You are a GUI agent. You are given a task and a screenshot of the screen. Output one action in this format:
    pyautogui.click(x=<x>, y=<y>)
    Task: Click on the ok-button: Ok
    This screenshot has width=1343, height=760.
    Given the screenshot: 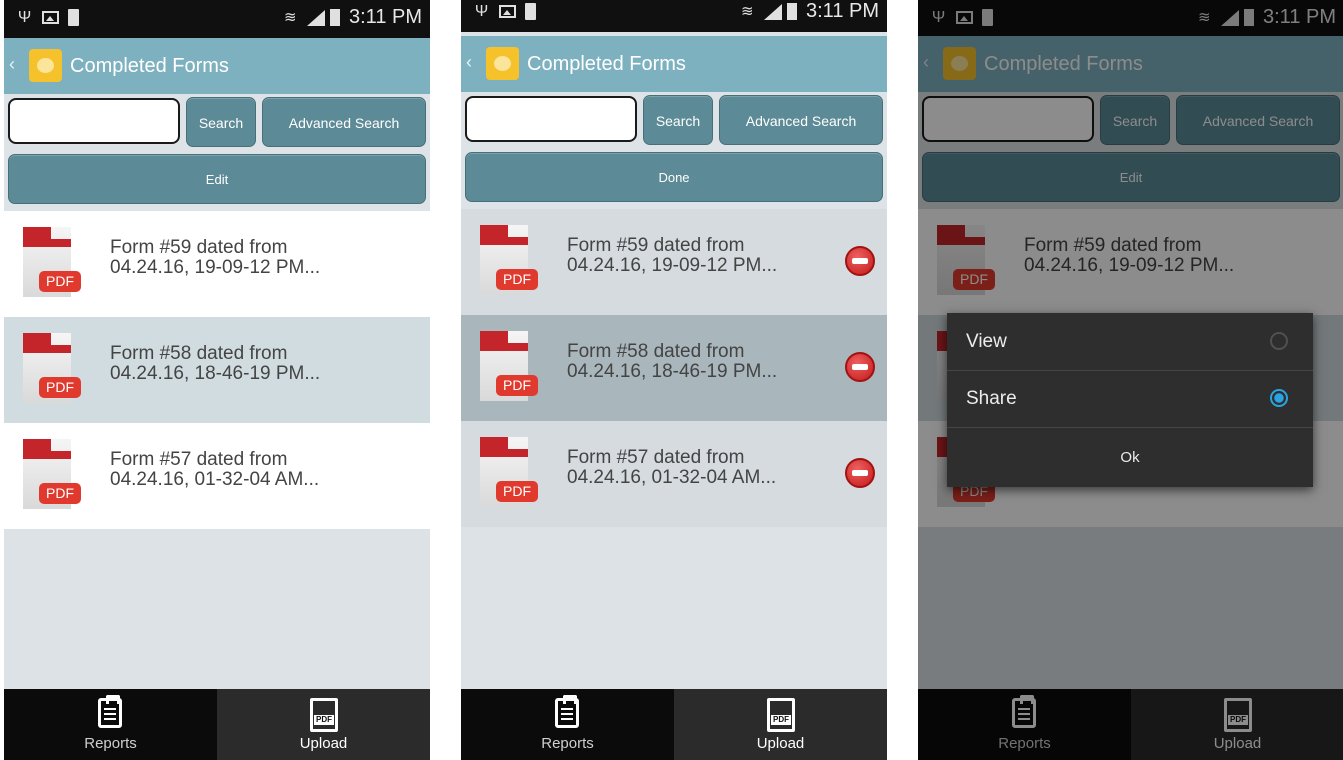 What is the action you would take?
    pyautogui.click(x=1130, y=457)
    